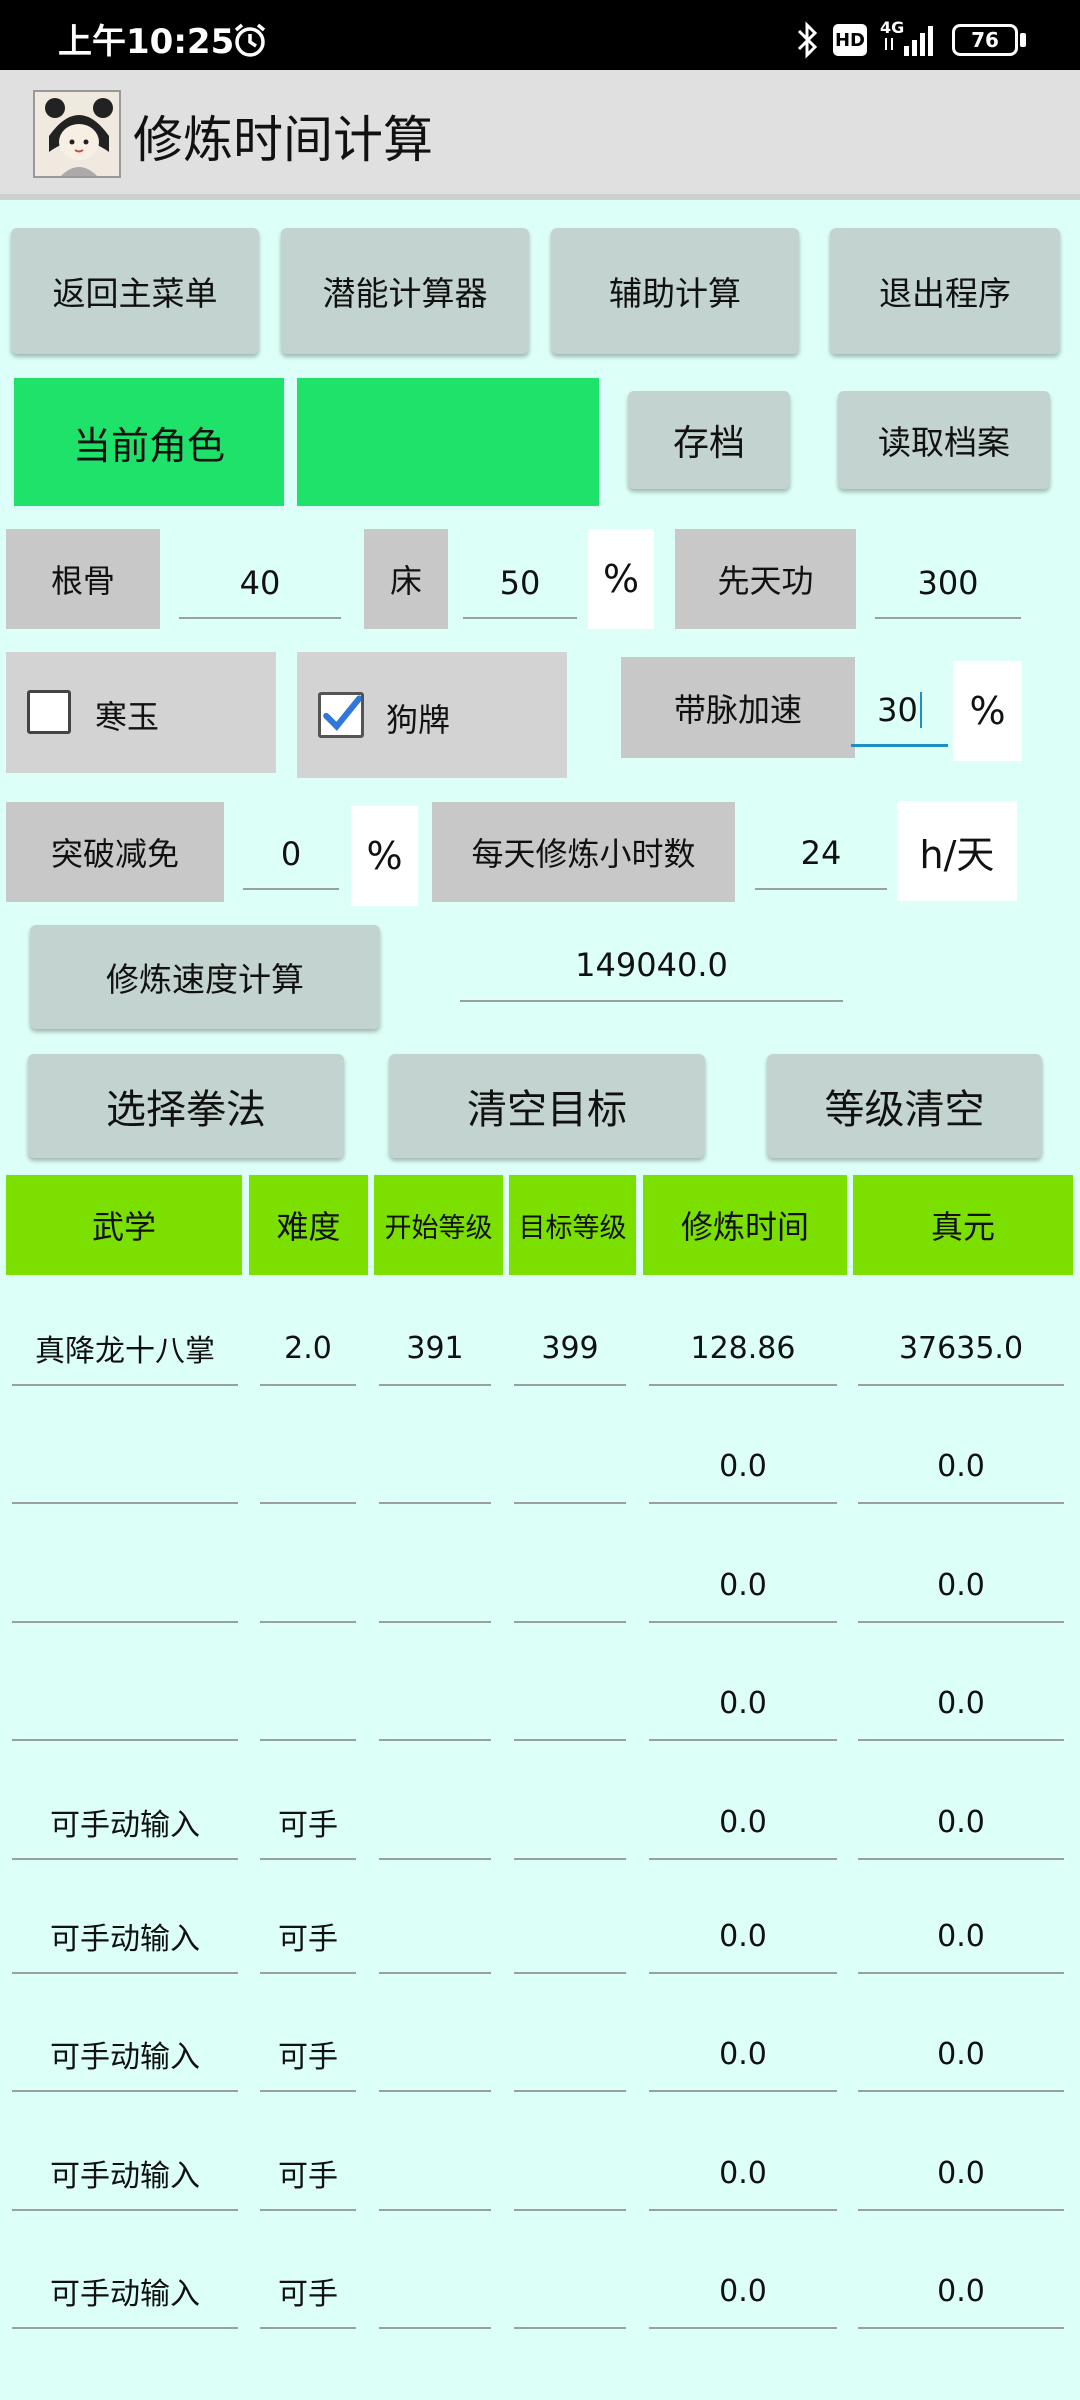 The image size is (1080, 2400). I want to click on row2-difficulty, so click(308, 1467).